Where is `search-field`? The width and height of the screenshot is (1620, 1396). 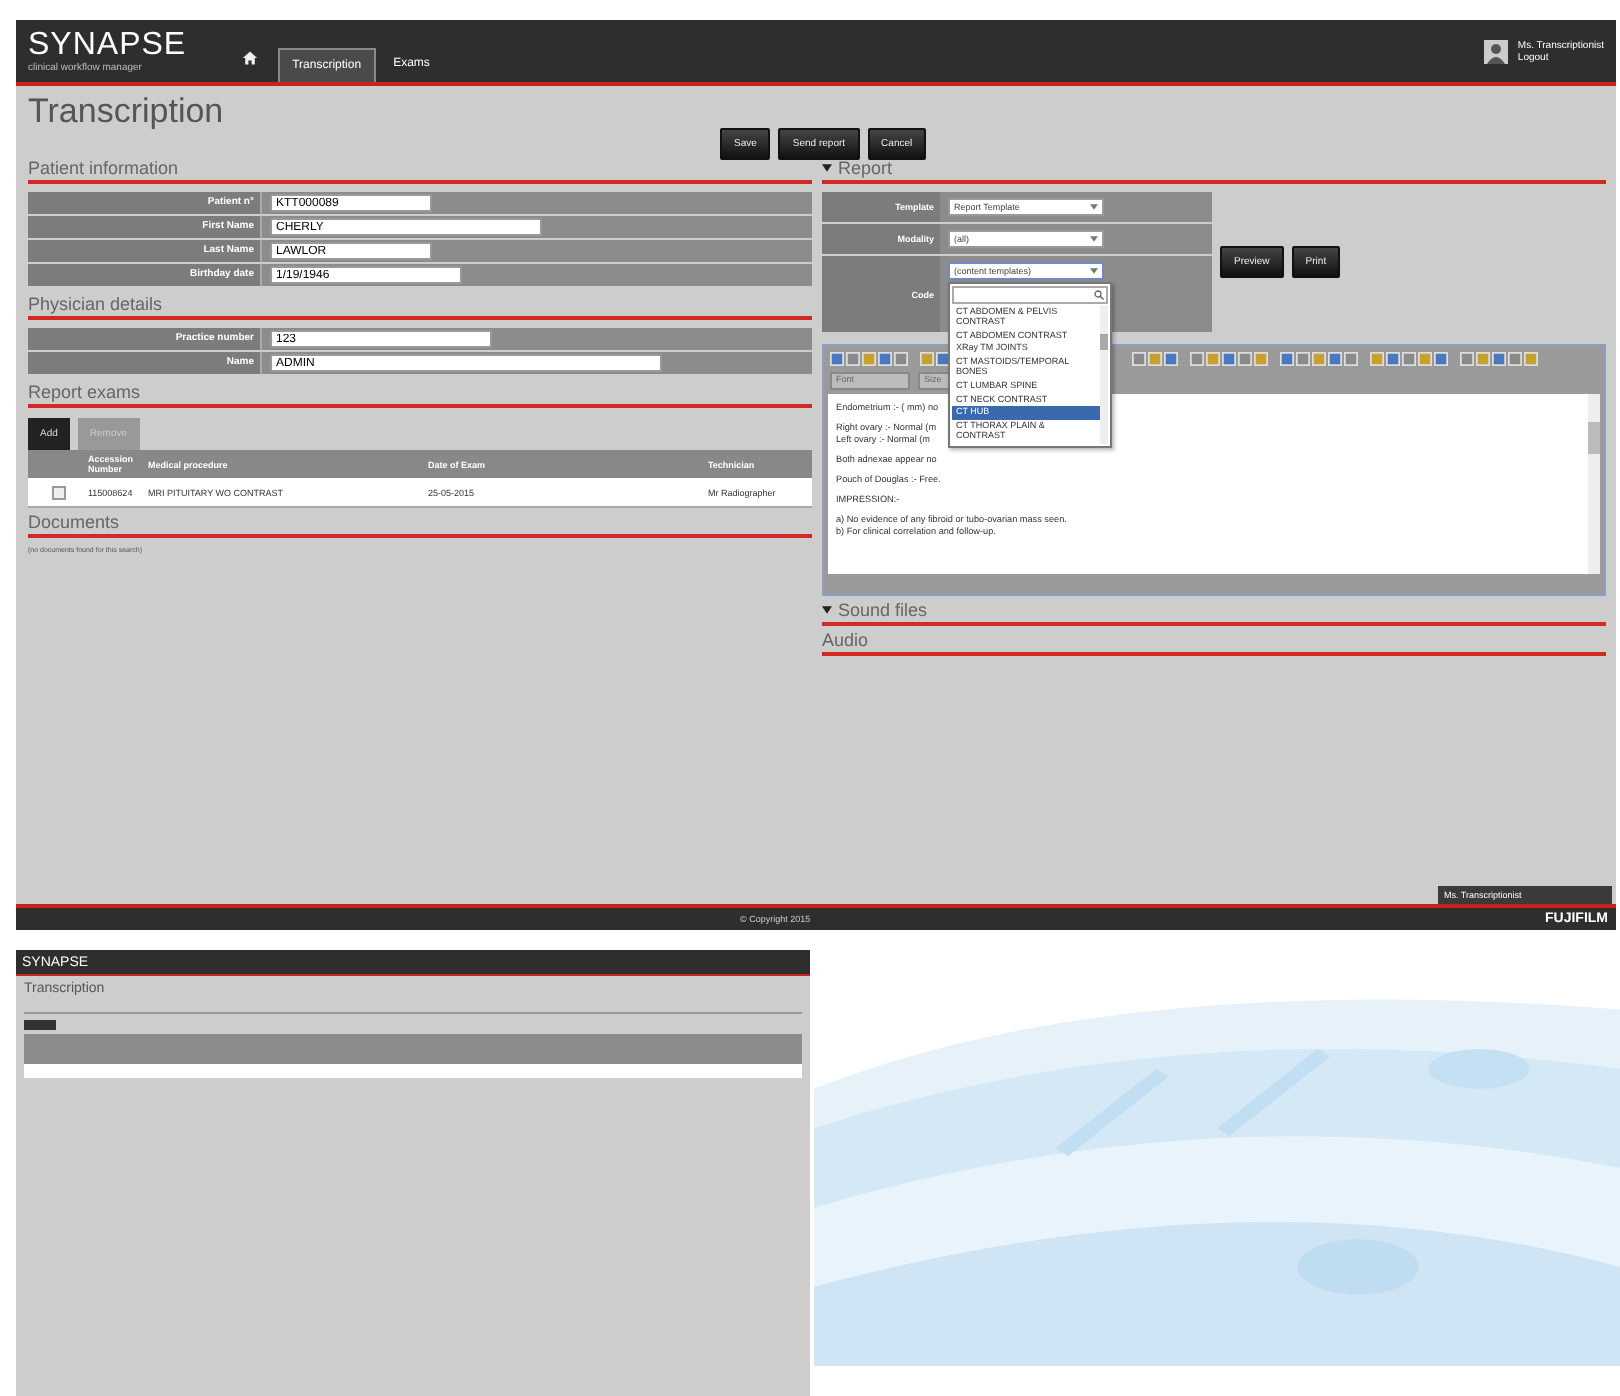 search-field is located at coordinates (1030, 295).